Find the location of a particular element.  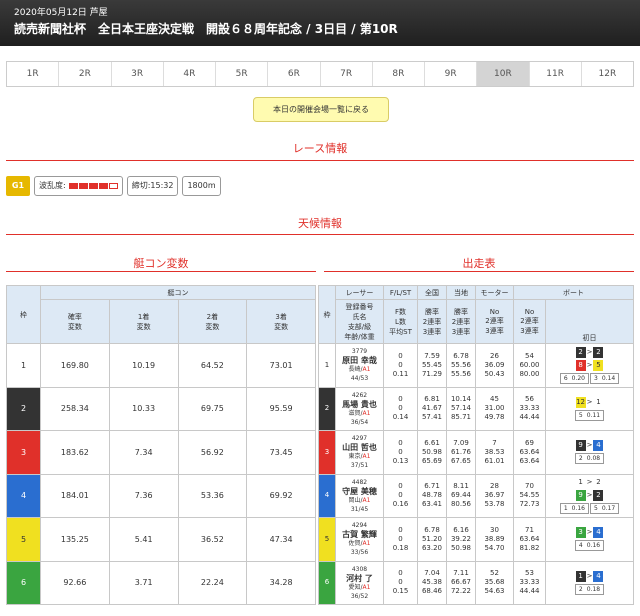

course-row: 1 >2 is located at coordinates (589, 483).